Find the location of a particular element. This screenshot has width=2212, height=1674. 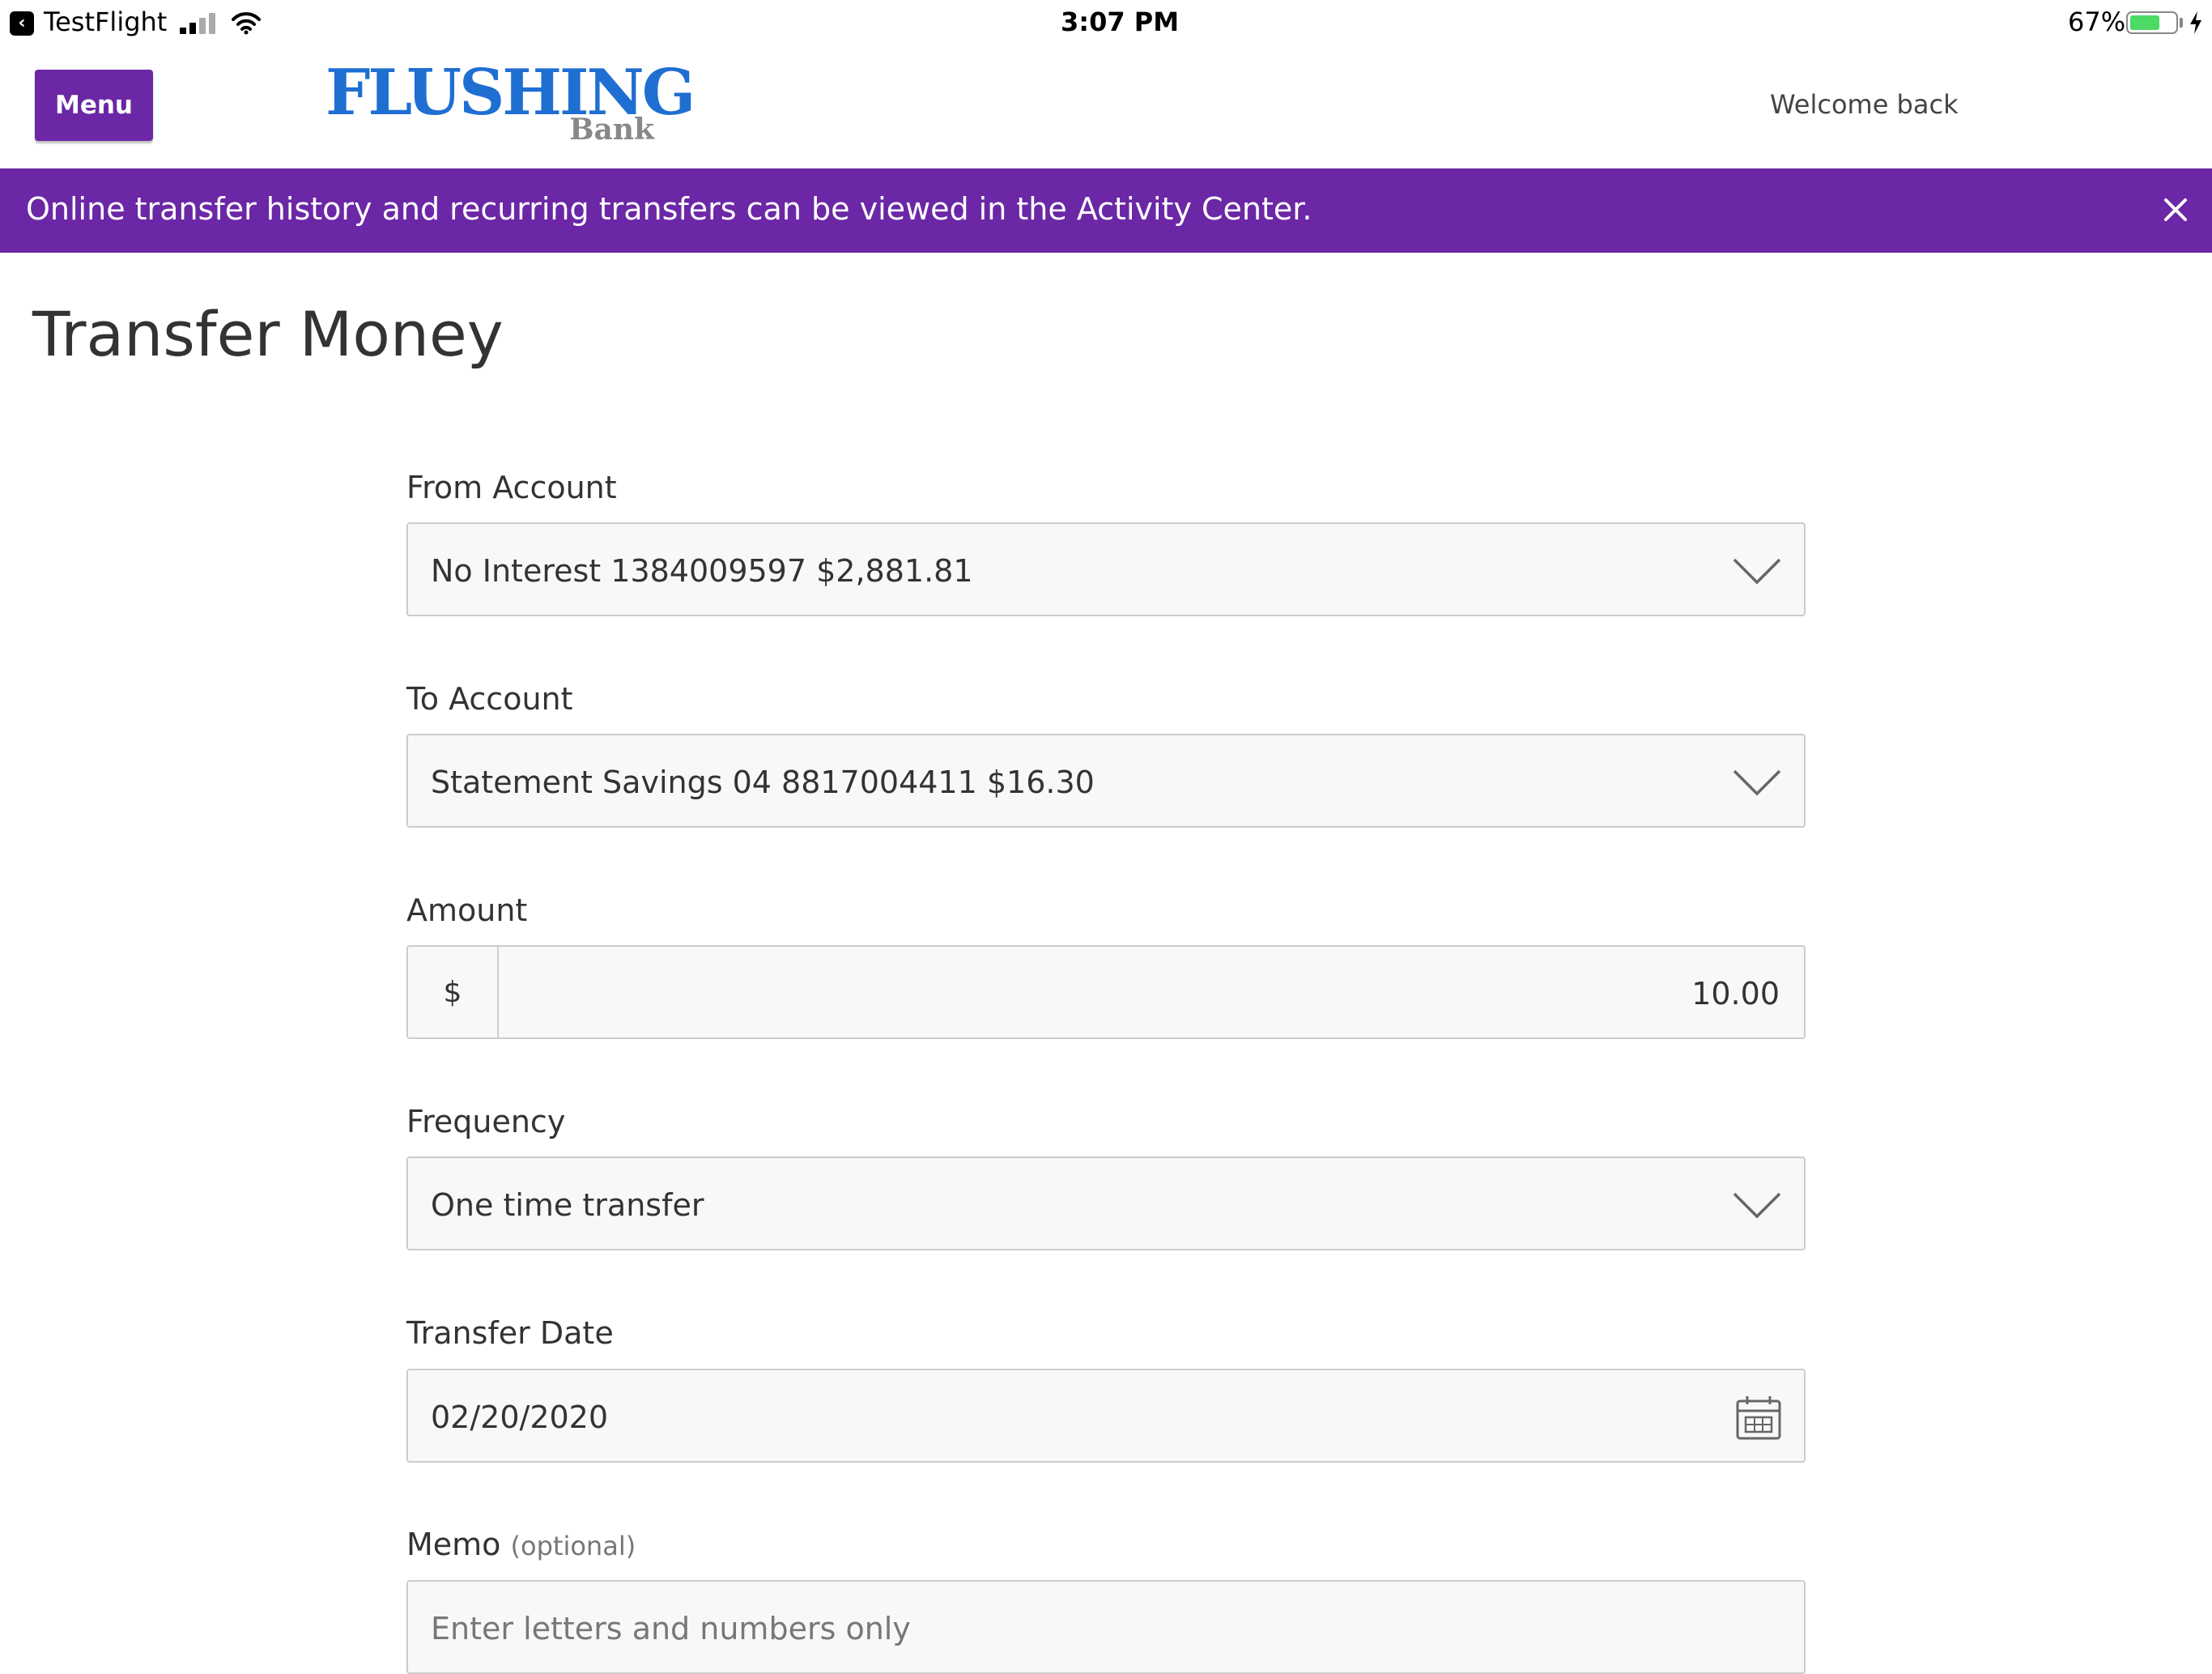

close-icon is located at coordinates (2176, 209).